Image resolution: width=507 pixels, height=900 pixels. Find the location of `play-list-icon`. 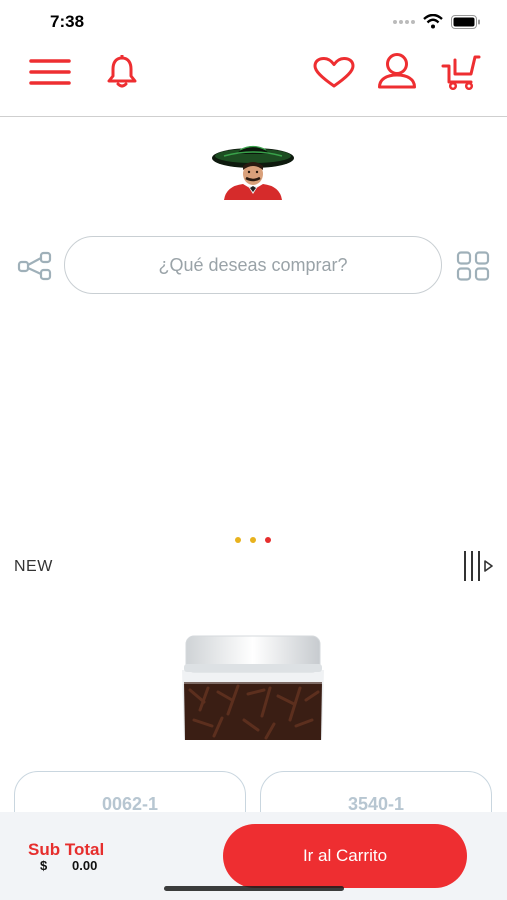

play-list-icon is located at coordinates (478, 566).